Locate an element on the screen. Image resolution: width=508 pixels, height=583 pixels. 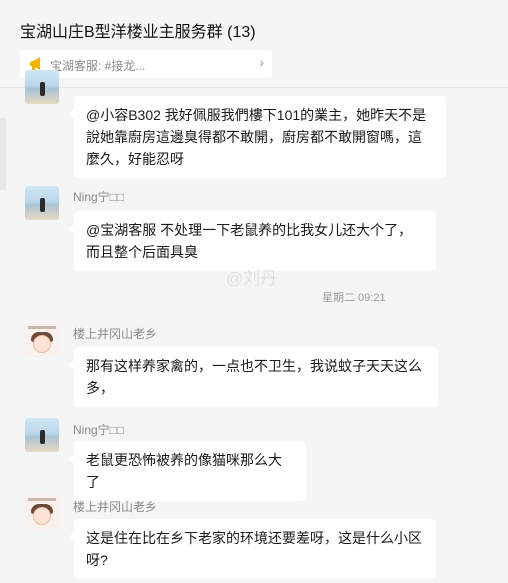
message-bubble: 这是住在比在乡下老家的环境还要差呀，这是什么小区呀? is located at coordinates (252, 549).